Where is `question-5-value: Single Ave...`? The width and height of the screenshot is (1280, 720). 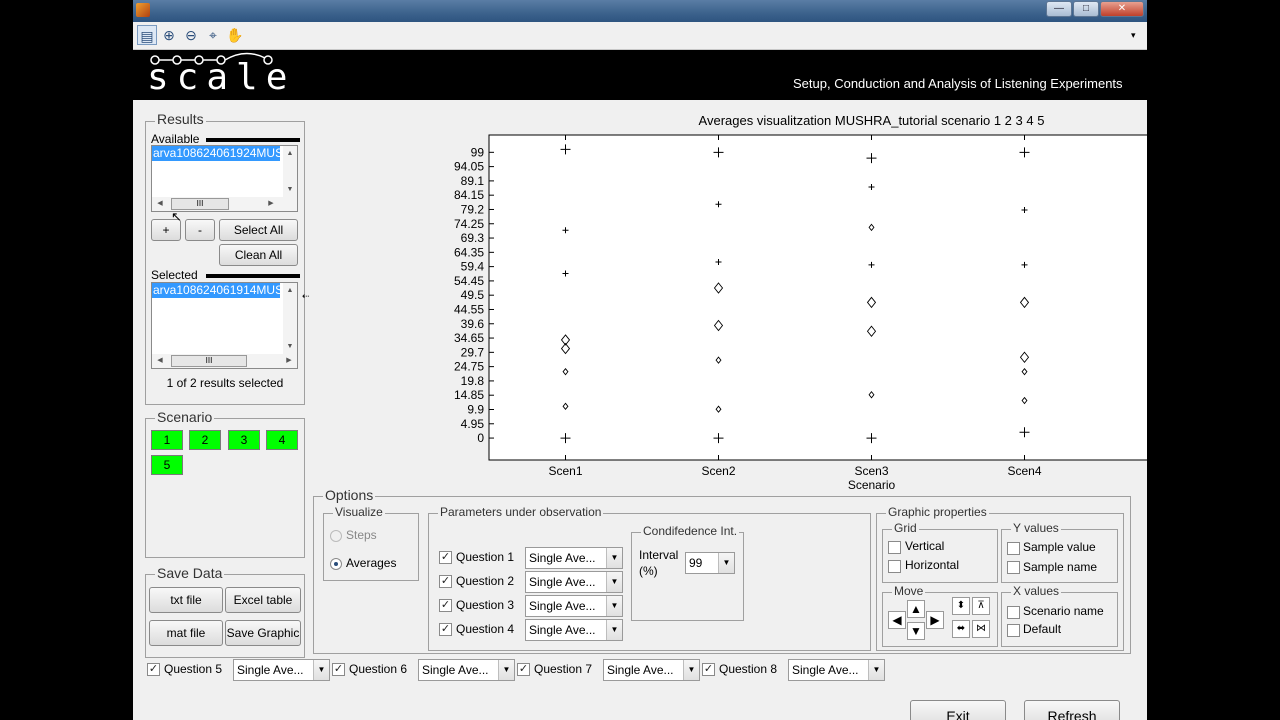 question-5-value: Single Ave... is located at coordinates (270, 670).